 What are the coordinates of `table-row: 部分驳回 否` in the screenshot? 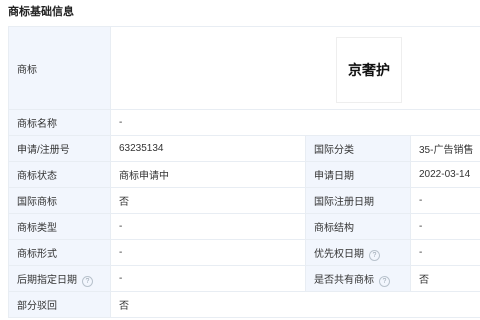 It's located at (244, 304).